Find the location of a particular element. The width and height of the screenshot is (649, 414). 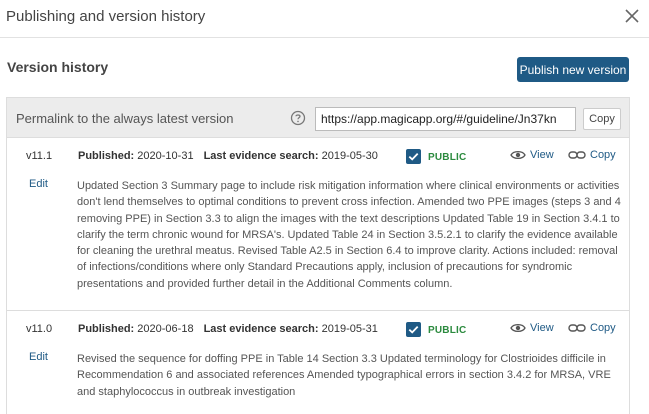

evidence-search-date: 2019-05-30 is located at coordinates (349, 156).